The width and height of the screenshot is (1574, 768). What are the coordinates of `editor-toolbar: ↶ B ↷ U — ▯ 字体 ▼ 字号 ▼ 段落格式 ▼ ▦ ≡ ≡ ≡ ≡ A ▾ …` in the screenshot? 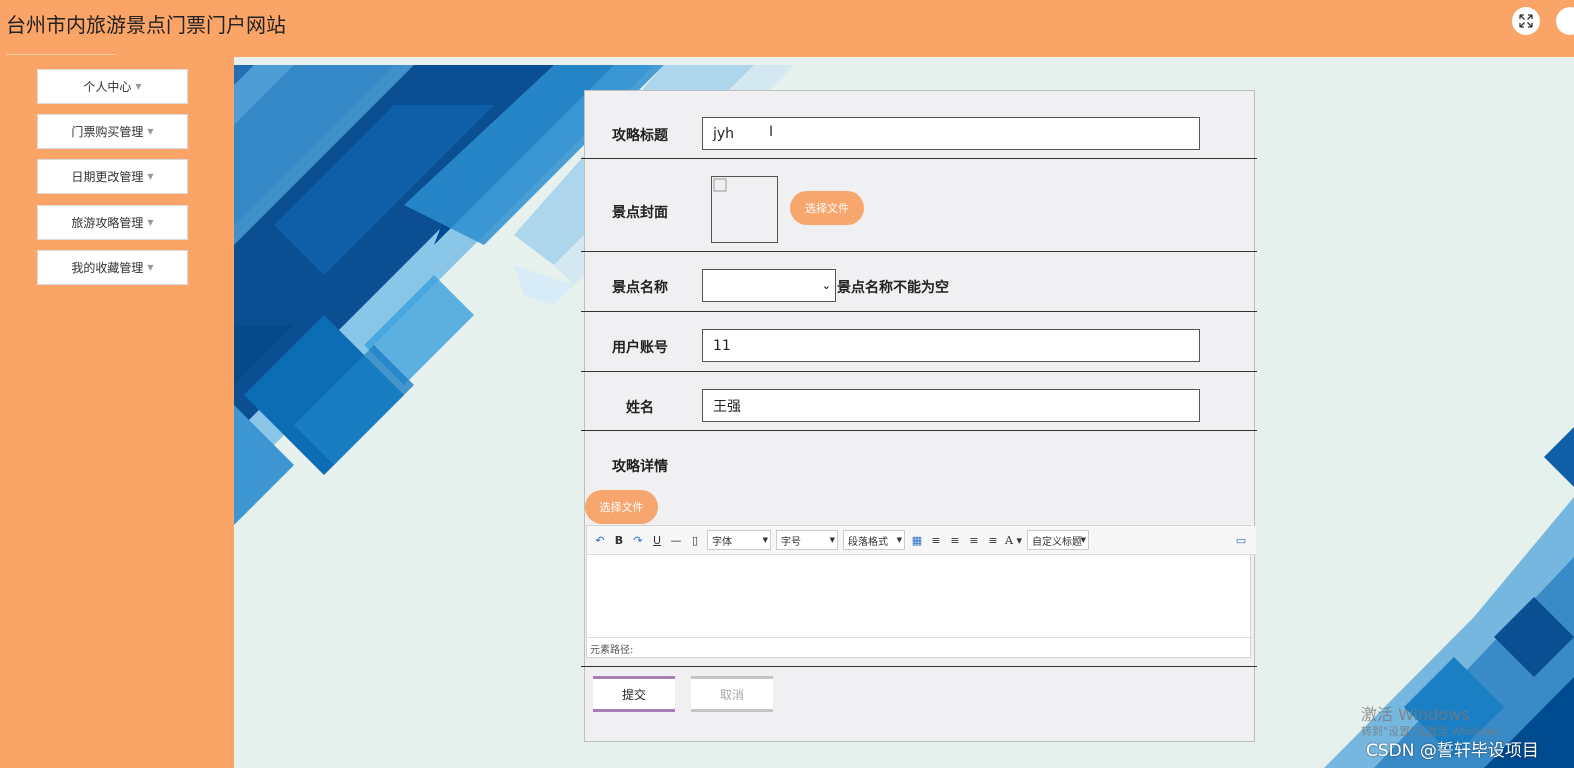 It's located at (921, 540).